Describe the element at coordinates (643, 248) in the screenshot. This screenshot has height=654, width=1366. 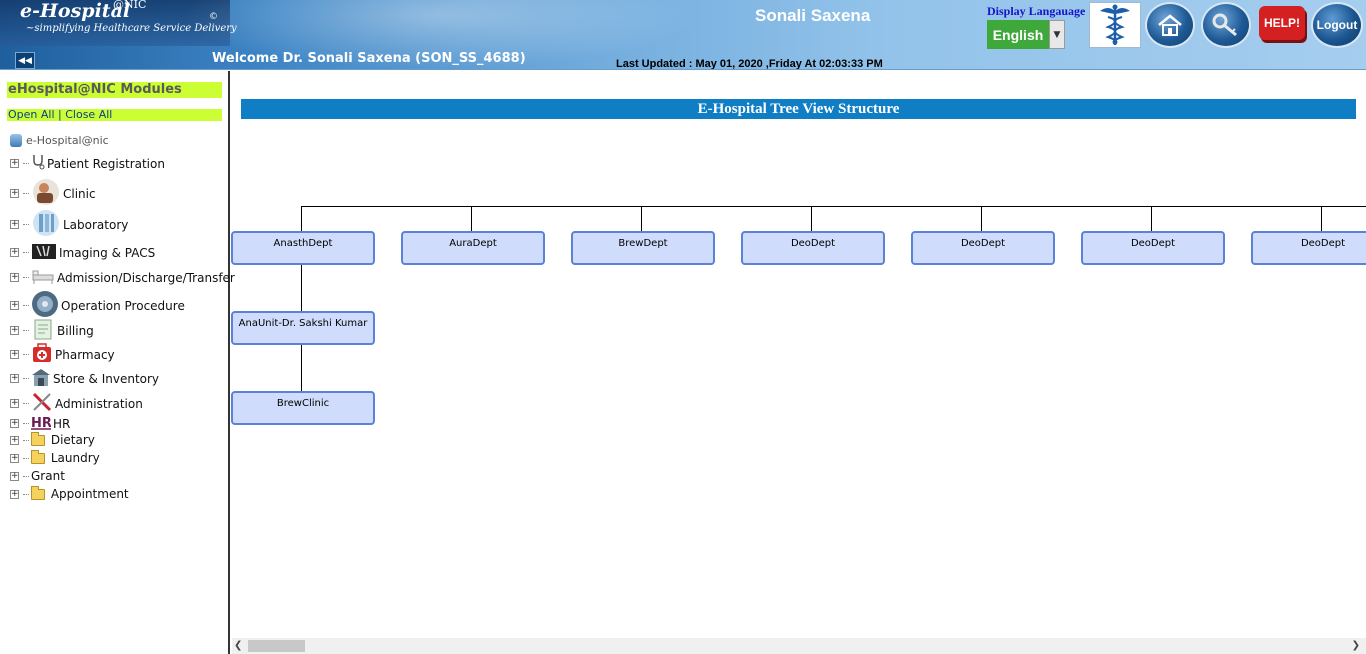
I see `tree-node-department: BrewDept` at that location.